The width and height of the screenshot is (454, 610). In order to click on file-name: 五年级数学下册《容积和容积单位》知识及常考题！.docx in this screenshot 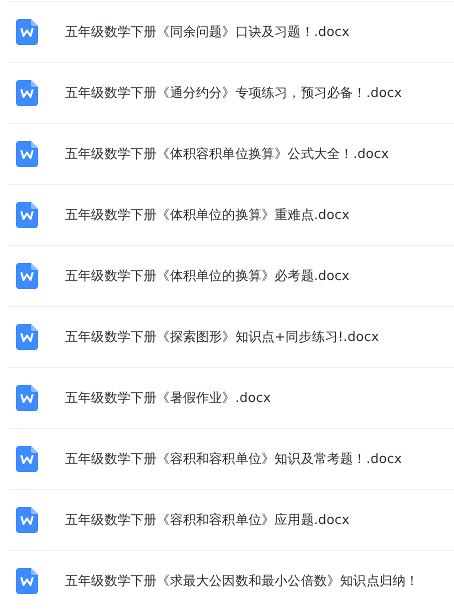, I will do `click(233, 459)`.